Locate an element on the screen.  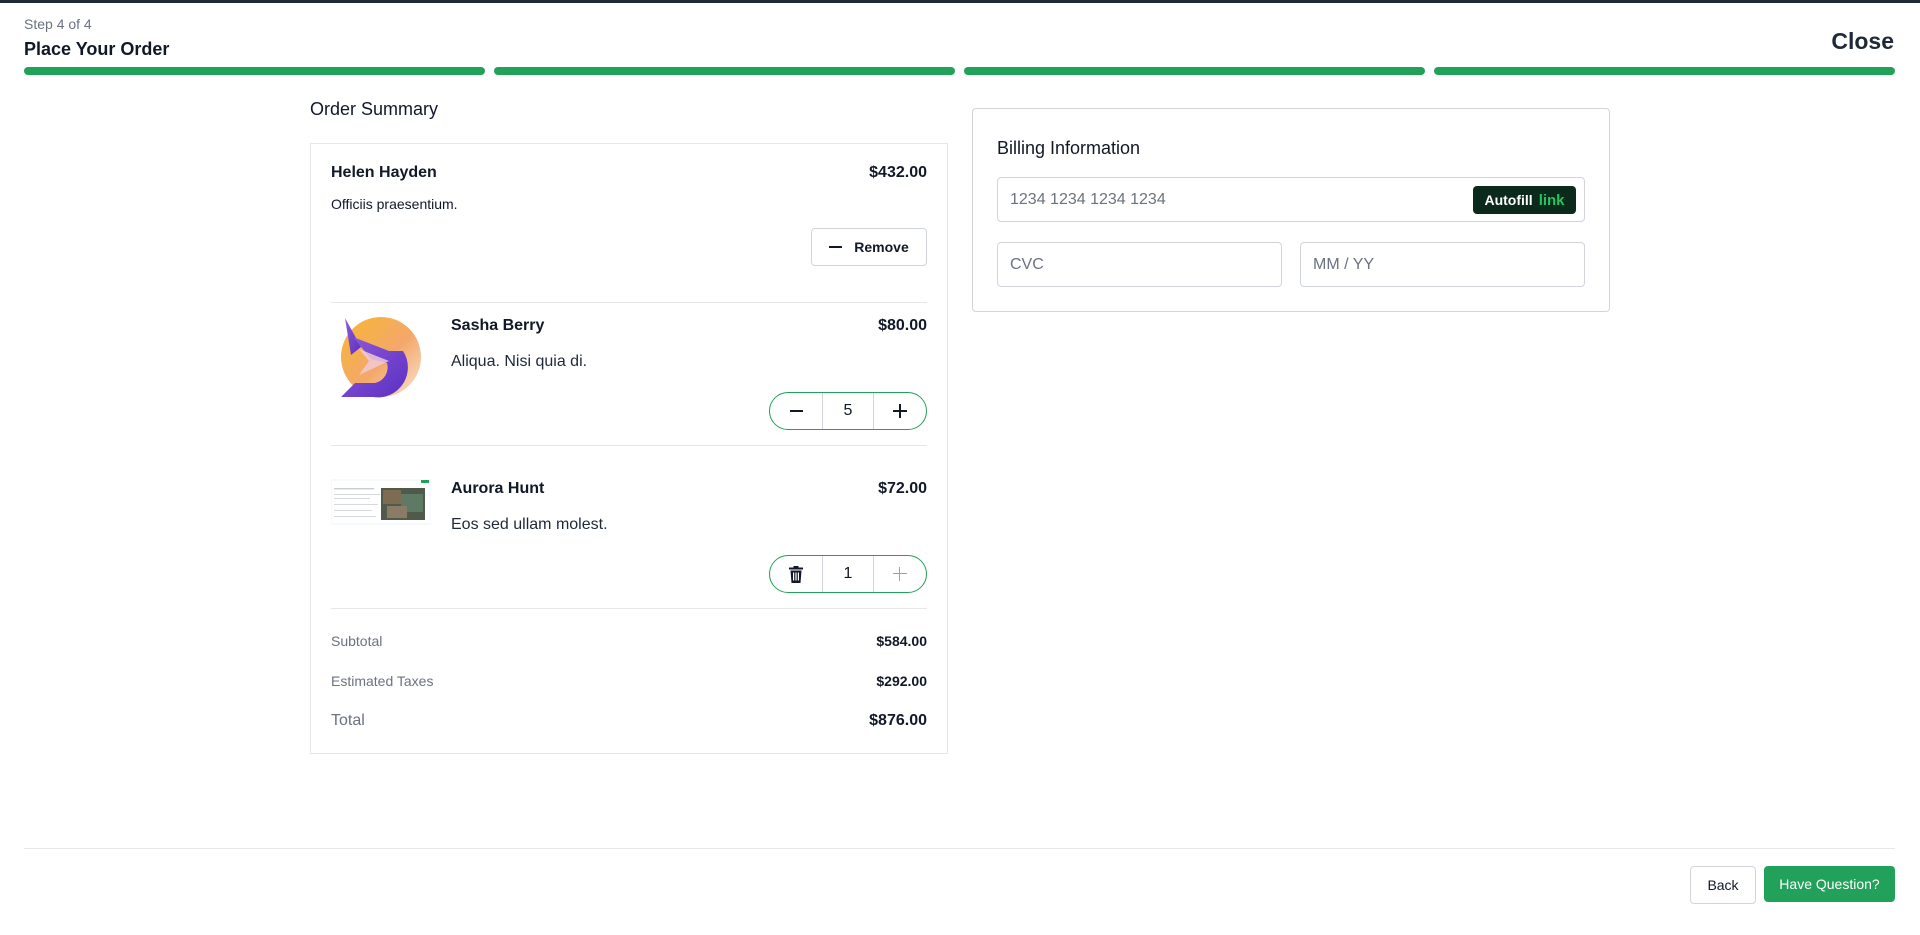
quantity-value: 1 is located at coordinates (848, 574).